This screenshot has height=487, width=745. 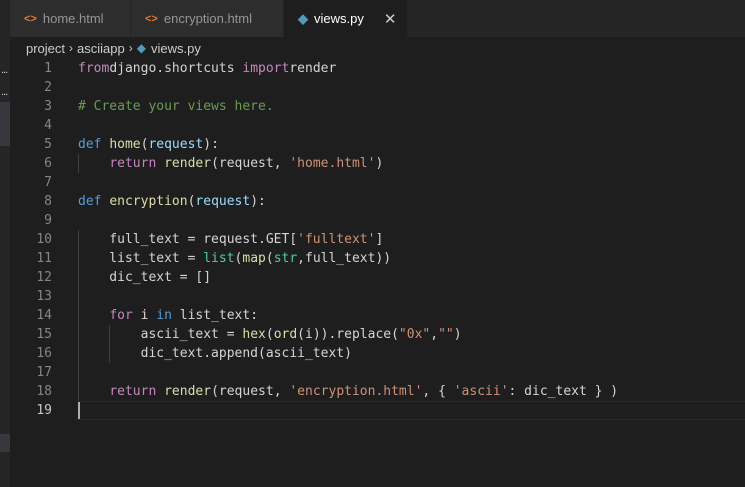 What do you see at coordinates (377, 106) in the screenshot?
I see `code-line: 3 # Create your views here.` at bounding box center [377, 106].